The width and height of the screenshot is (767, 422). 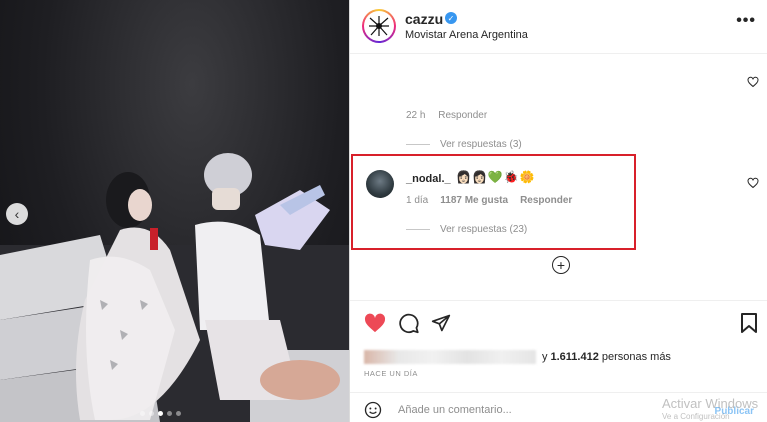 What do you see at coordinates (451, 18) in the screenshot?
I see `verified-icon: ✓` at bounding box center [451, 18].